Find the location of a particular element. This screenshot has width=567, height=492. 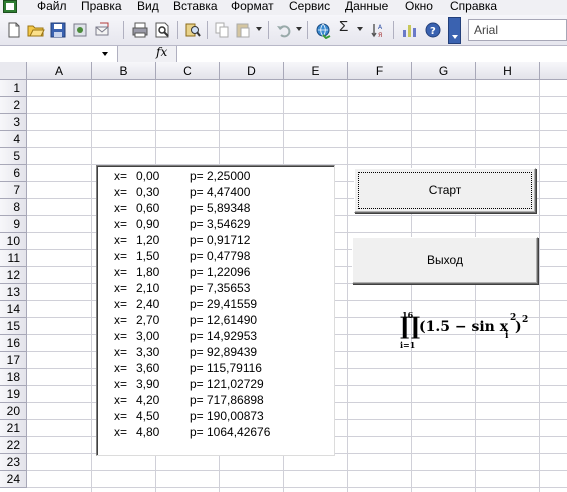

row-header: 23 is located at coordinates (13, 462).